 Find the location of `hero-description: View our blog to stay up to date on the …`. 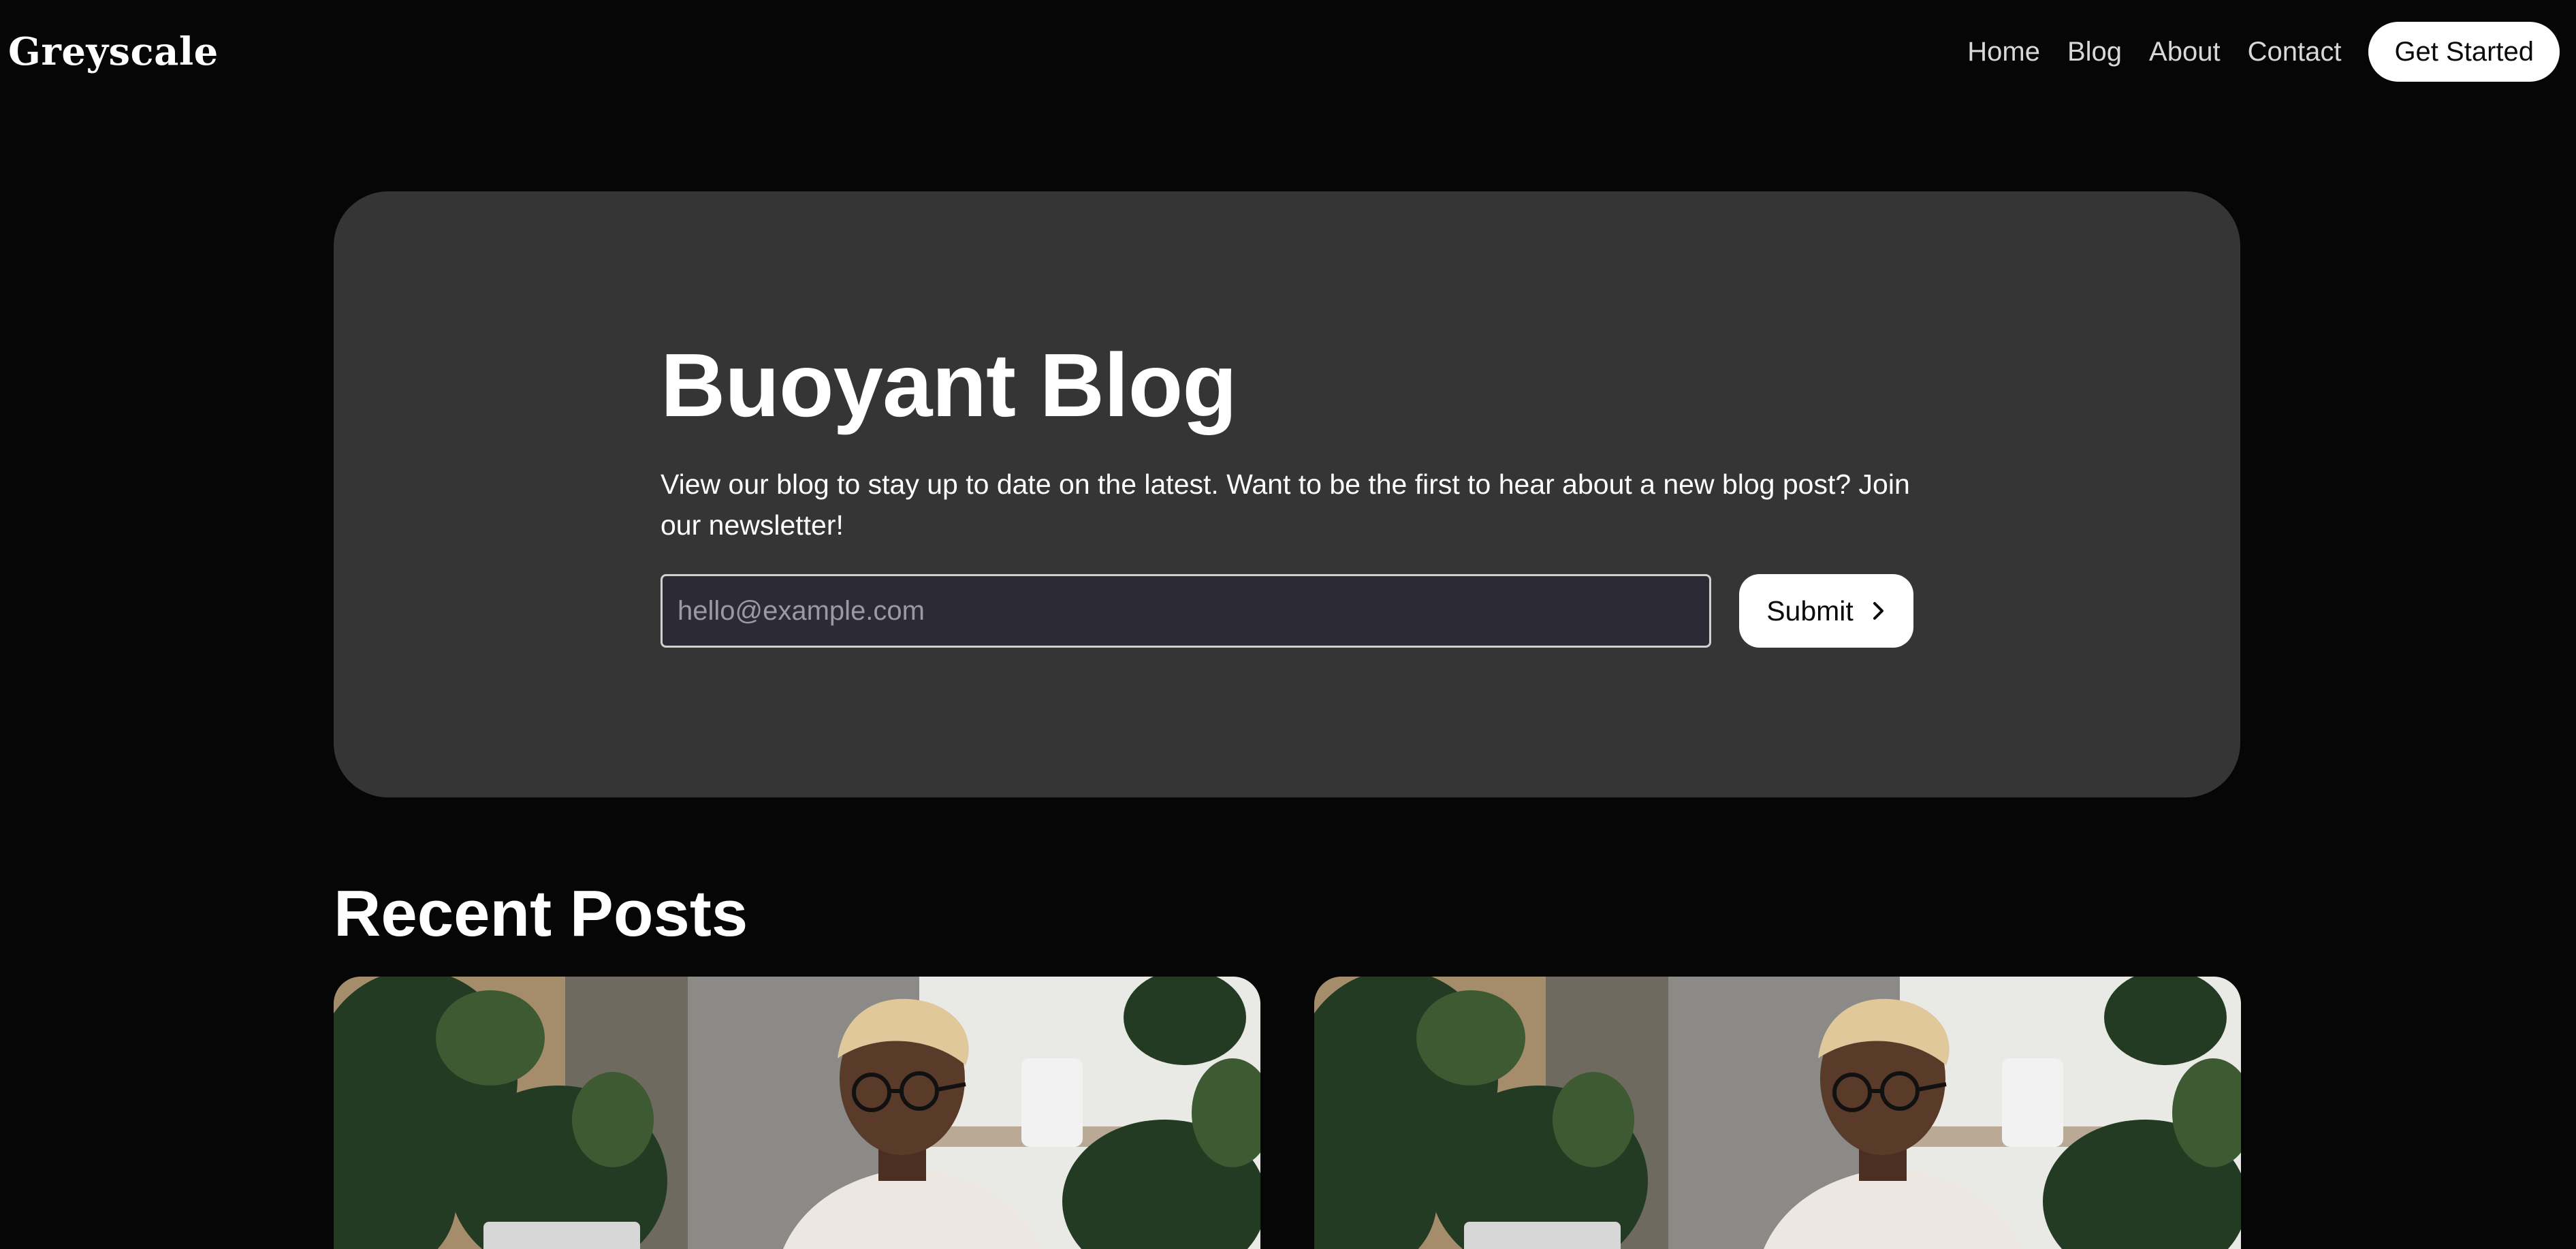

hero-description: View our blog to stay up to date on the … is located at coordinates (1285, 505).